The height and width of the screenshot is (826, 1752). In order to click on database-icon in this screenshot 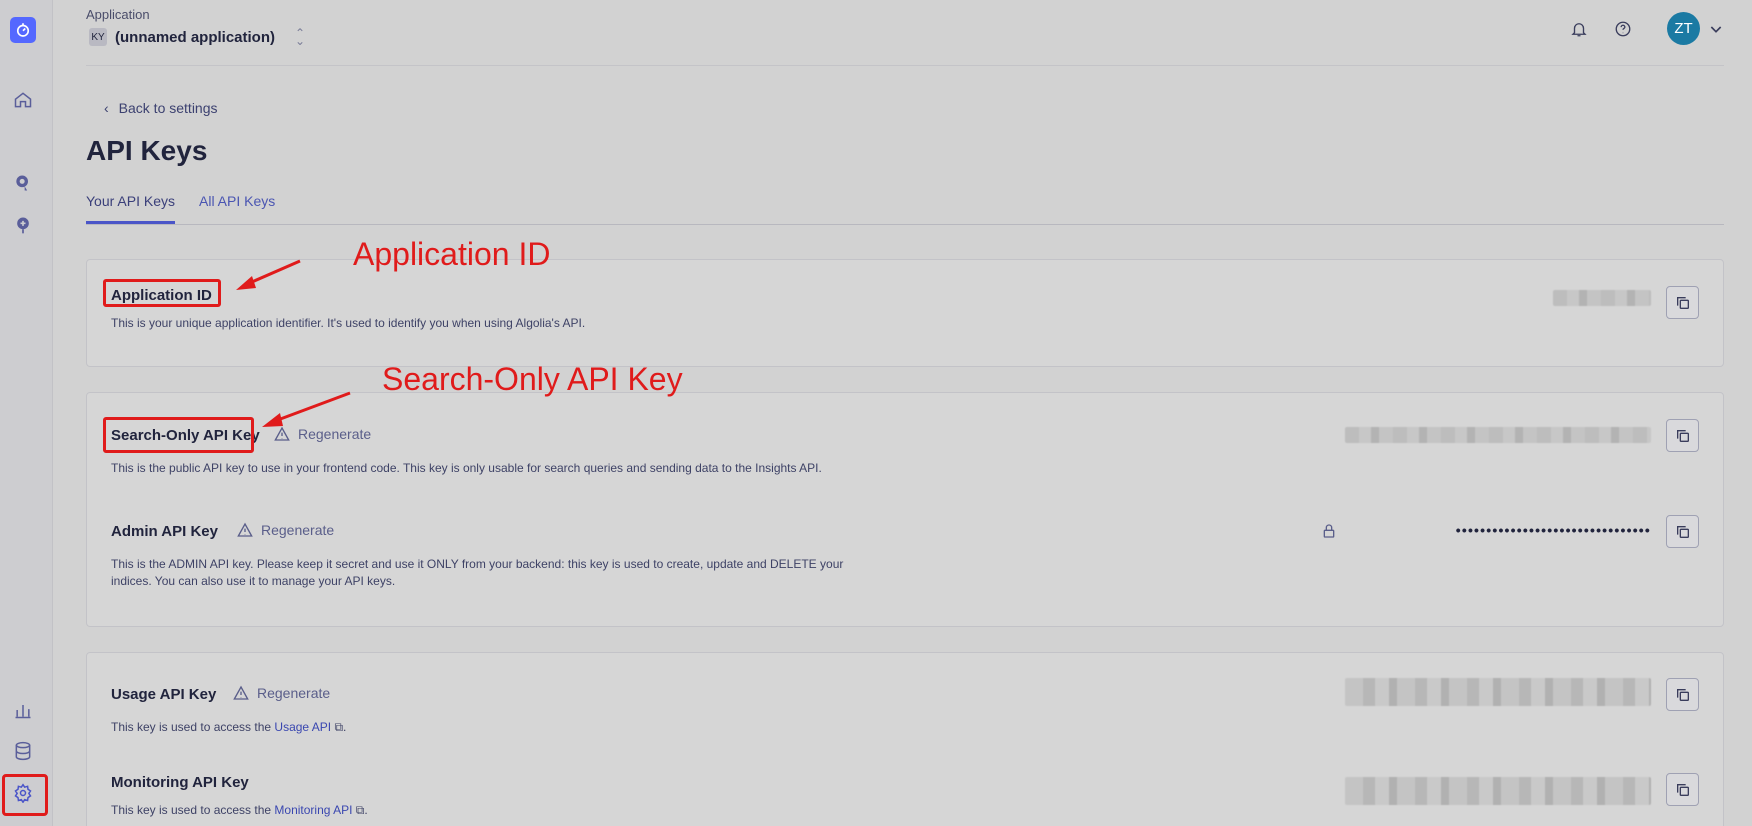, I will do `click(23, 751)`.